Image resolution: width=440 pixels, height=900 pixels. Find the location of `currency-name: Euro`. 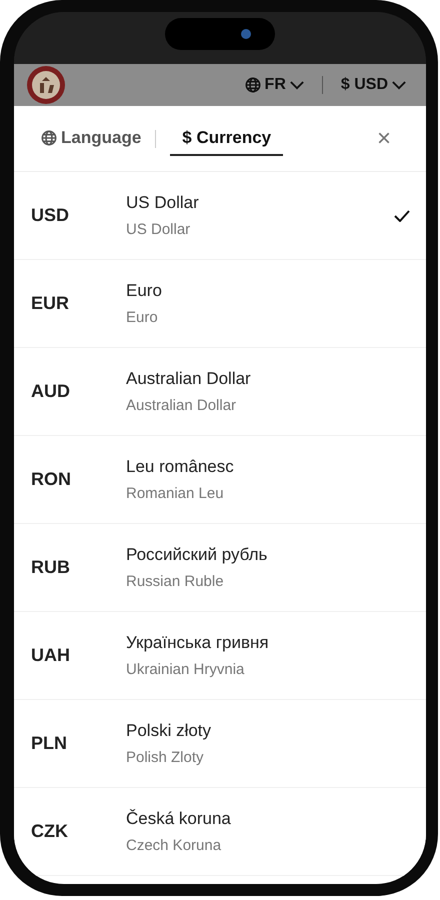

currency-name: Euro is located at coordinates (144, 291).